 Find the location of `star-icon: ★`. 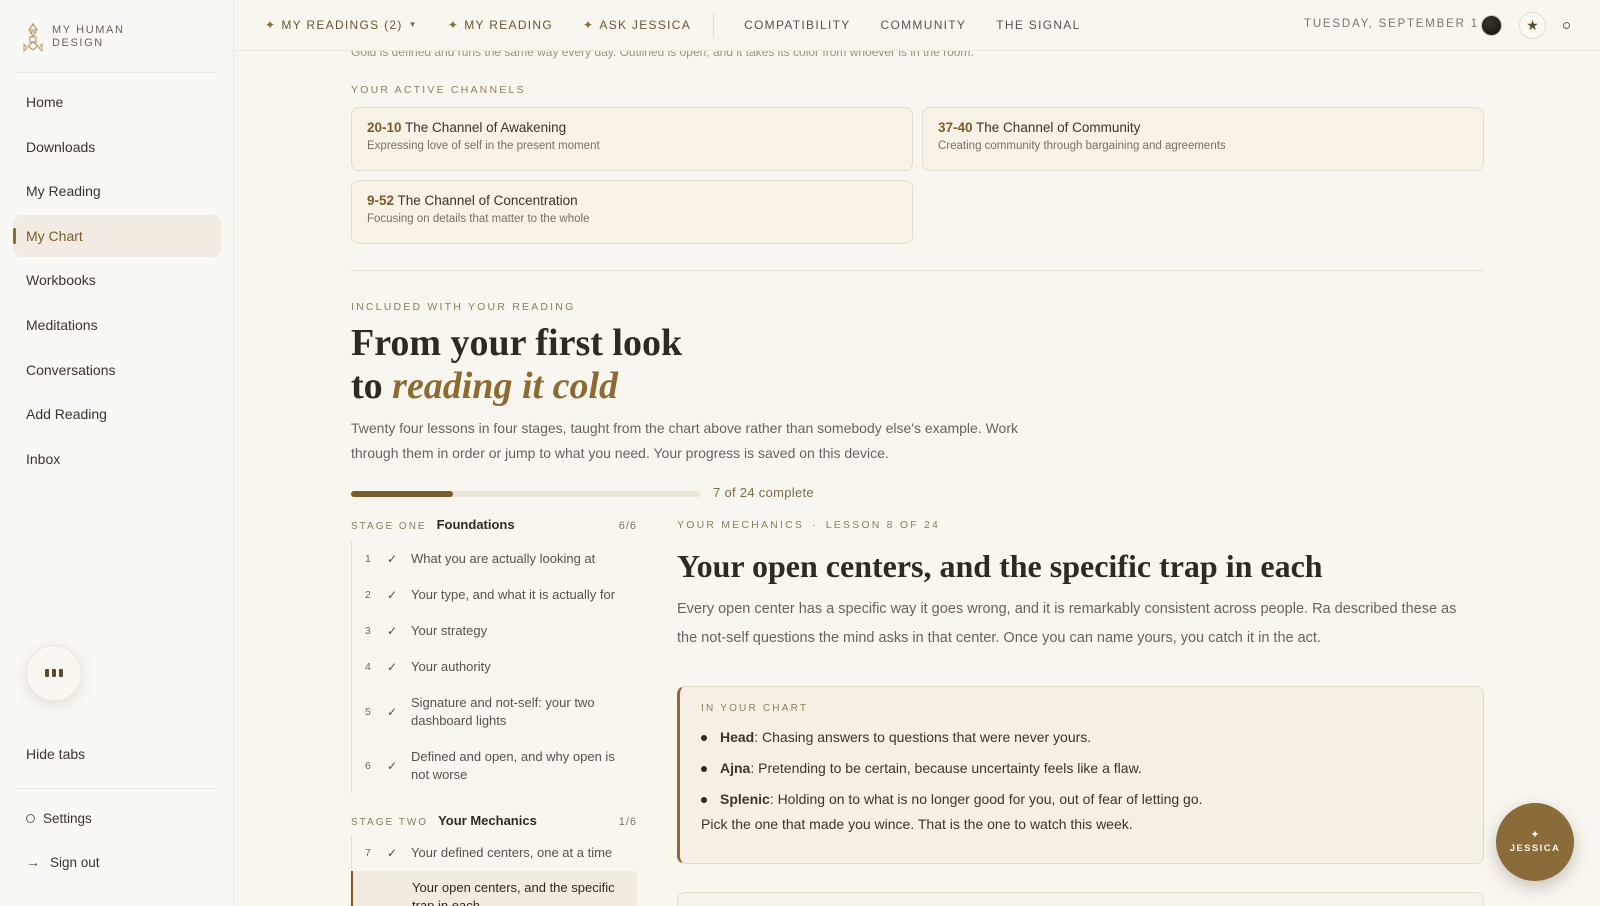

star-icon: ★ is located at coordinates (1532, 25).